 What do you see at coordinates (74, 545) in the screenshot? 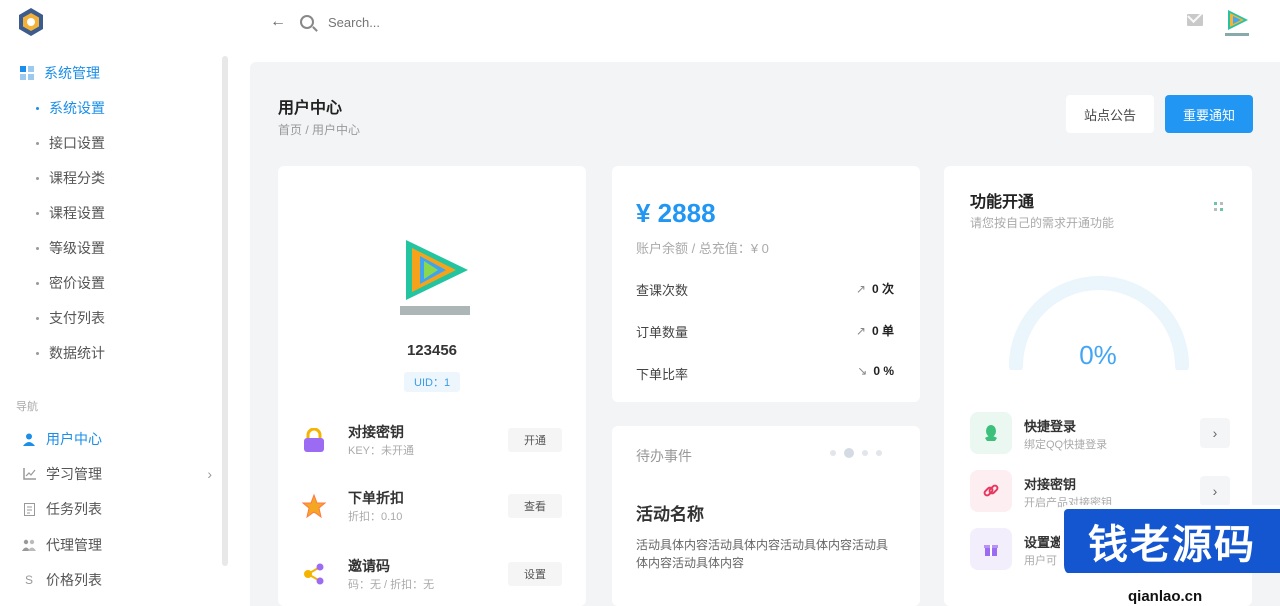
I see `sidebar-item-label: 代理管理` at bounding box center [74, 545].